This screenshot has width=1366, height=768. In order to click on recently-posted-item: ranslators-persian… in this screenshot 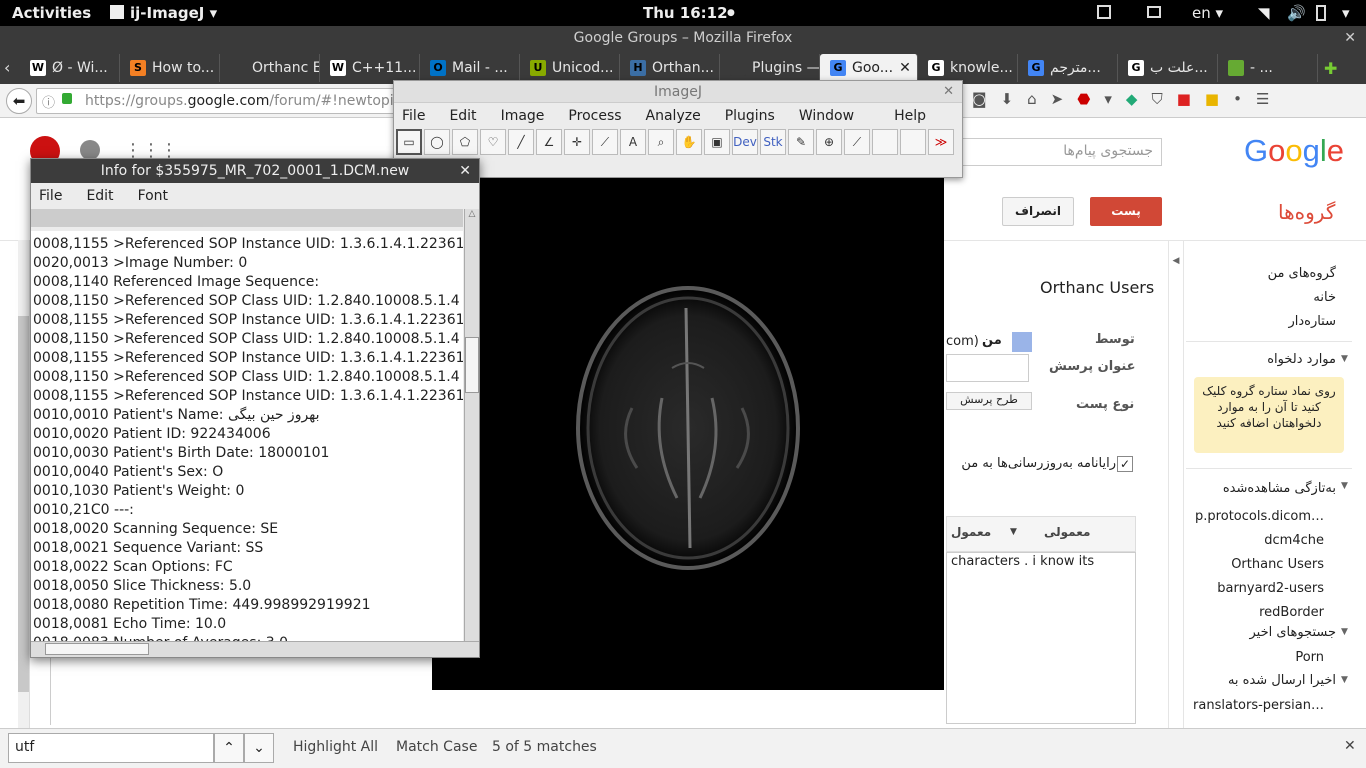, I will do `click(1257, 705)`.